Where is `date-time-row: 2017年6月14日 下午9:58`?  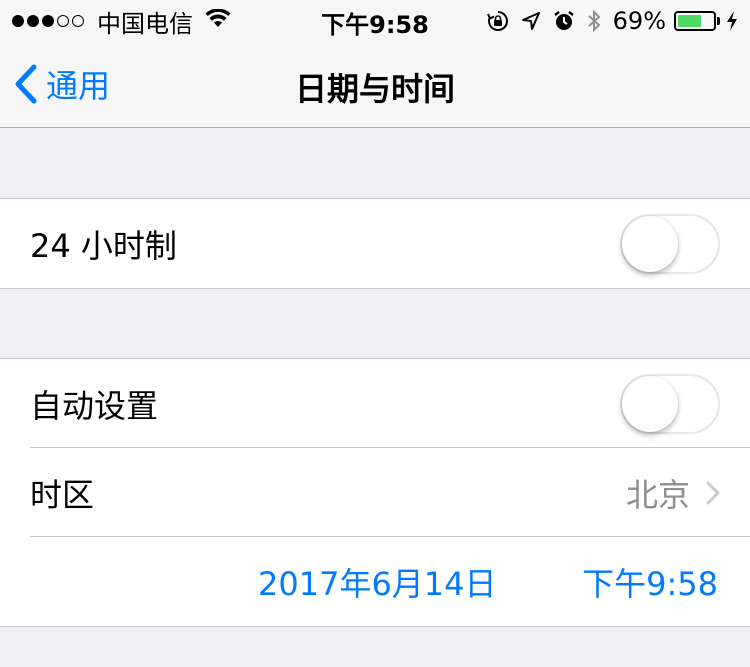
date-time-row: 2017年6月14日 下午9:58 is located at coordinates (375, 581).